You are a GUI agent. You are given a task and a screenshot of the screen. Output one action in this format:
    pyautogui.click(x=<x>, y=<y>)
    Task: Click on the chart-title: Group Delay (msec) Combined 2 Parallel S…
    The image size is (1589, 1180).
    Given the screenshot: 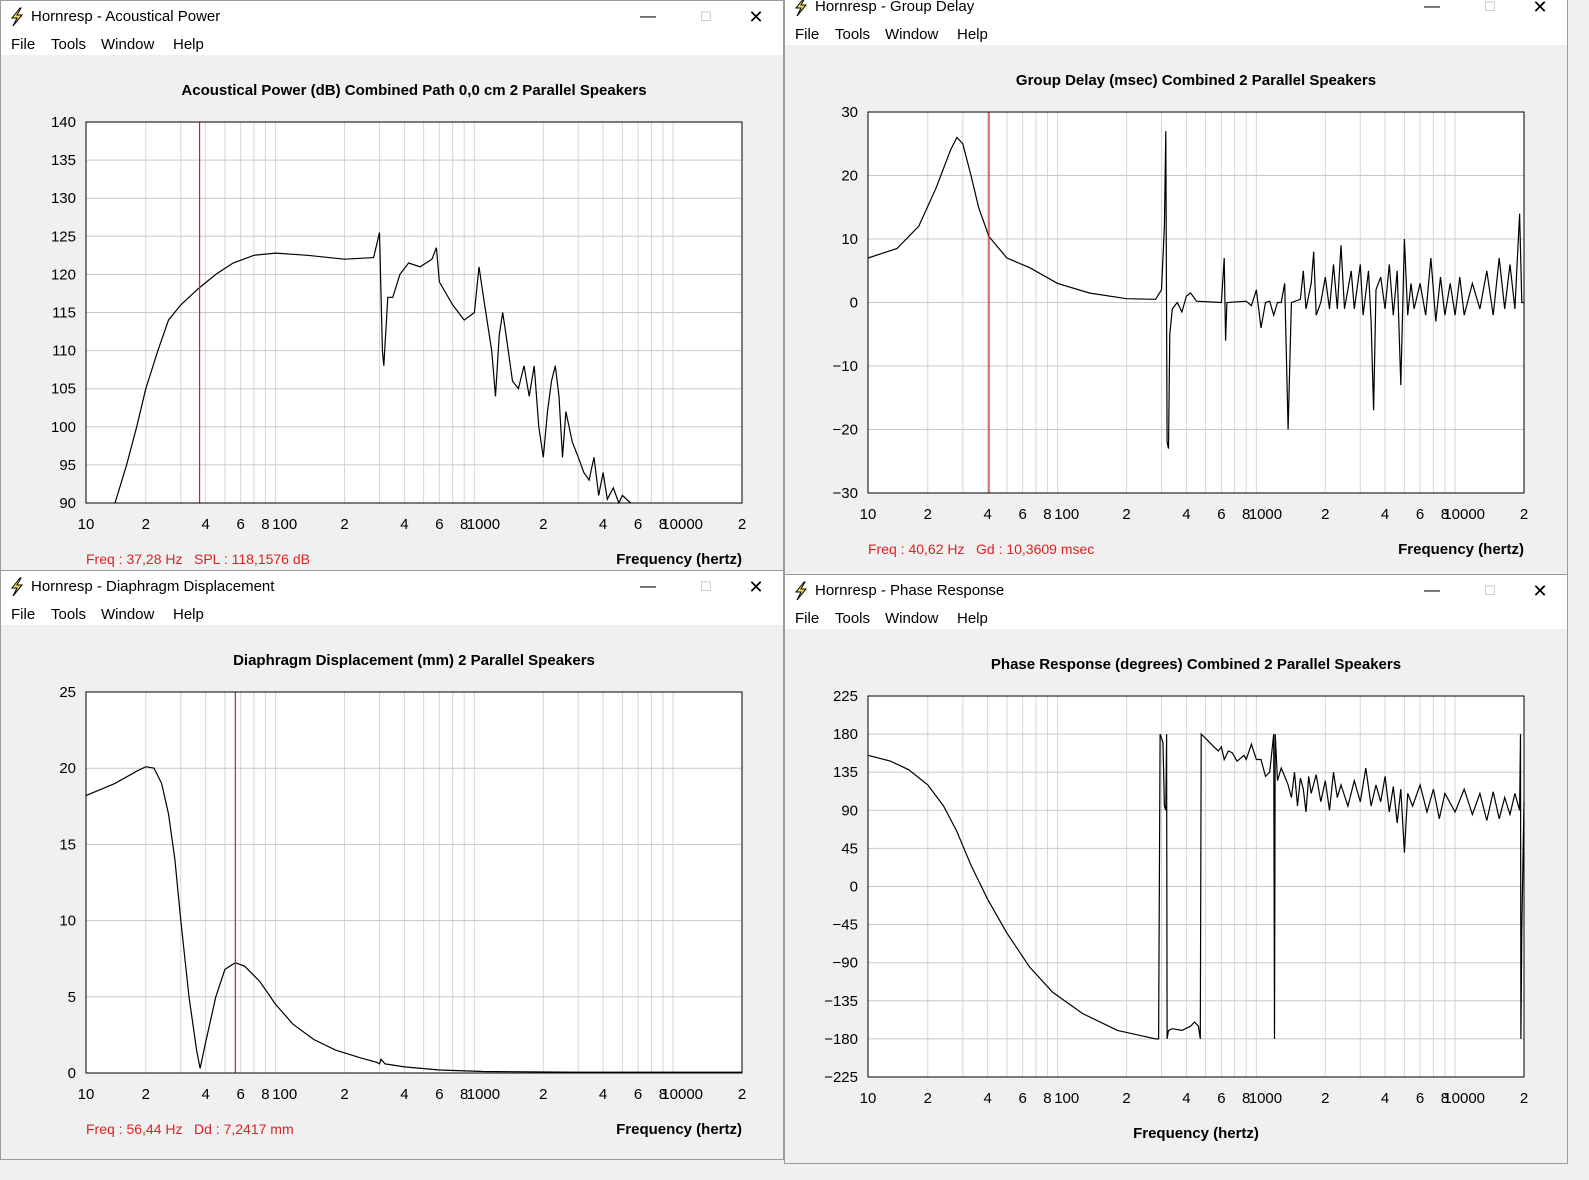 What is the action you would take?
    pyautogui.click(x=1196, y=80)
    